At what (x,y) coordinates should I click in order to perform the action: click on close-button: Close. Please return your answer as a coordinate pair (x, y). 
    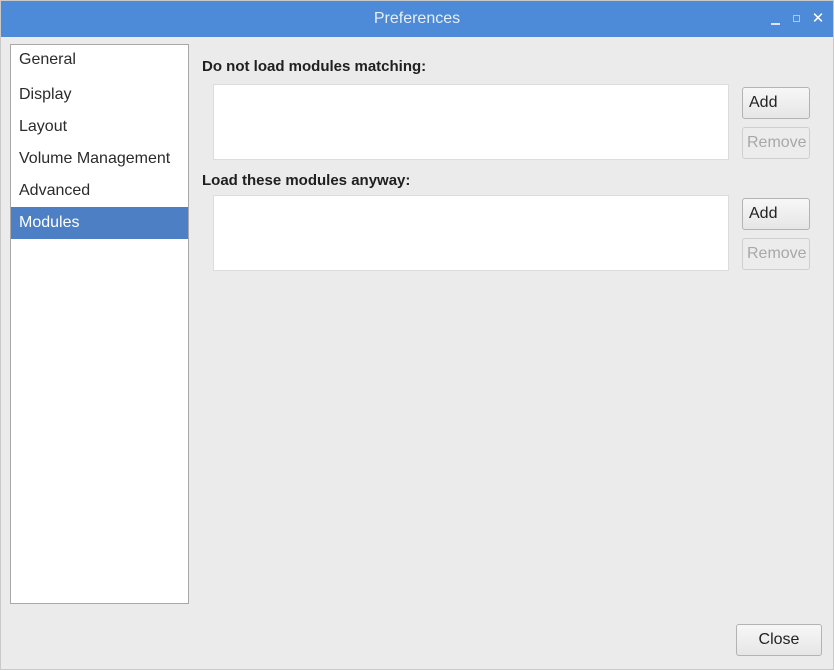
    Looking at the image, I should click on (779, 640).